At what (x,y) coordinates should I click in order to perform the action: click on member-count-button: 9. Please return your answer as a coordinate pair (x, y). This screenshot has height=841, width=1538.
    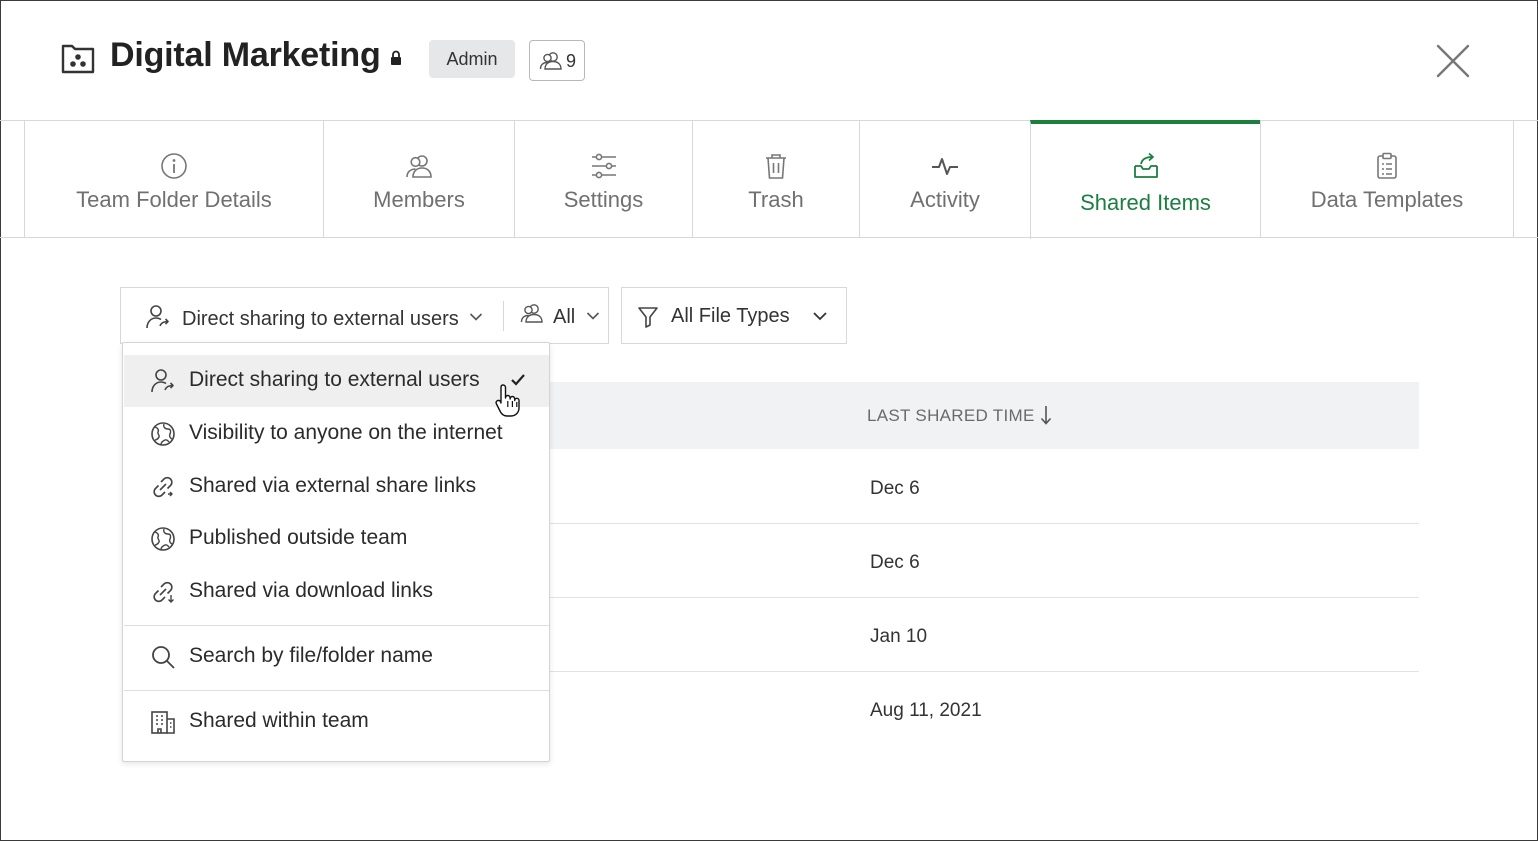
    Looking at the image, I should click on (557, 60).